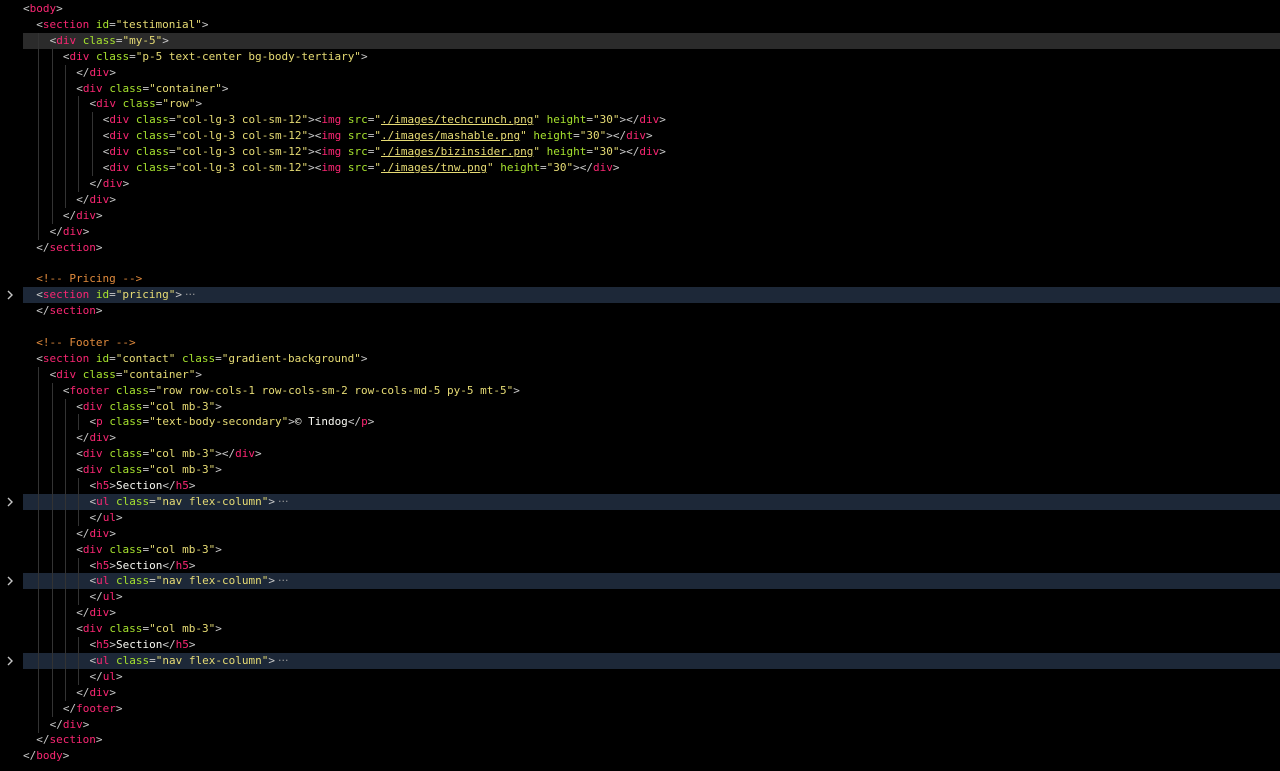 This screenshot has width=1280, height=771. Describe the element at coordinates (182, 485) in the screenshot. I see `code-token-tag: h5` at that location.